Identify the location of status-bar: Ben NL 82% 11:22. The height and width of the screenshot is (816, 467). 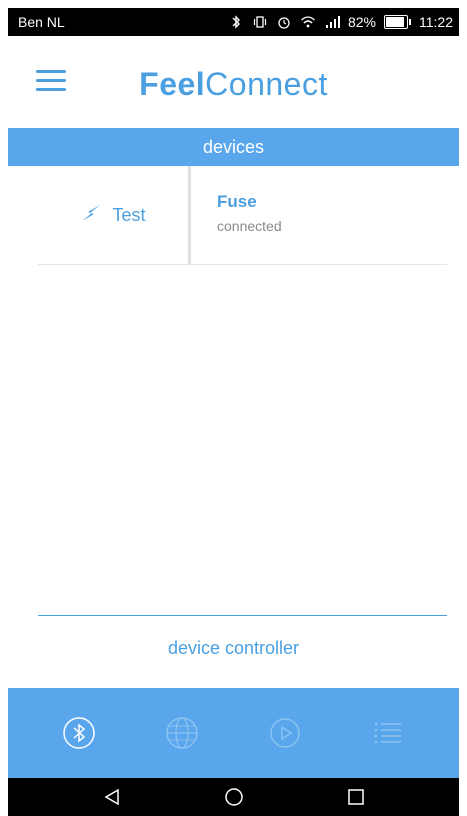
(233, 22).